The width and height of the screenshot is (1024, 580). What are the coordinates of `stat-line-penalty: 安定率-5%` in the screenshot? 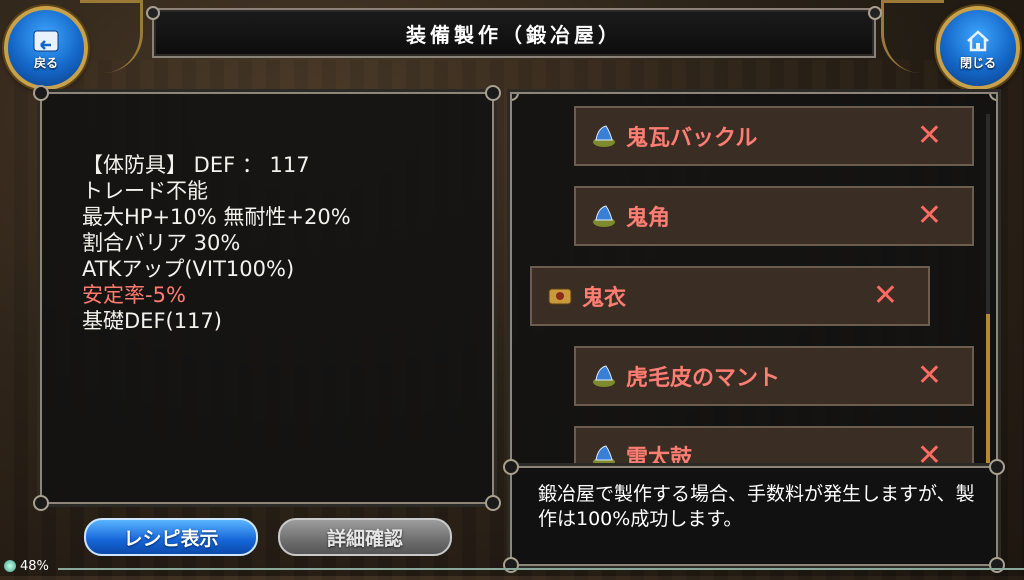 It's located at (134, 295).